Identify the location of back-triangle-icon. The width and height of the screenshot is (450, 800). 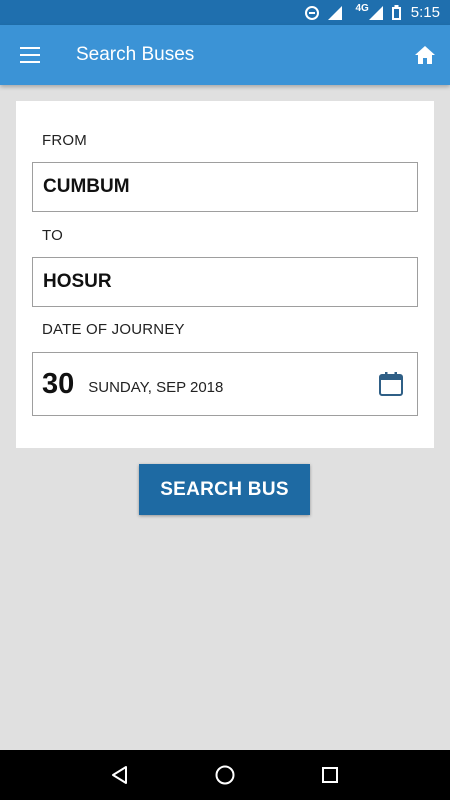
(120, 775).